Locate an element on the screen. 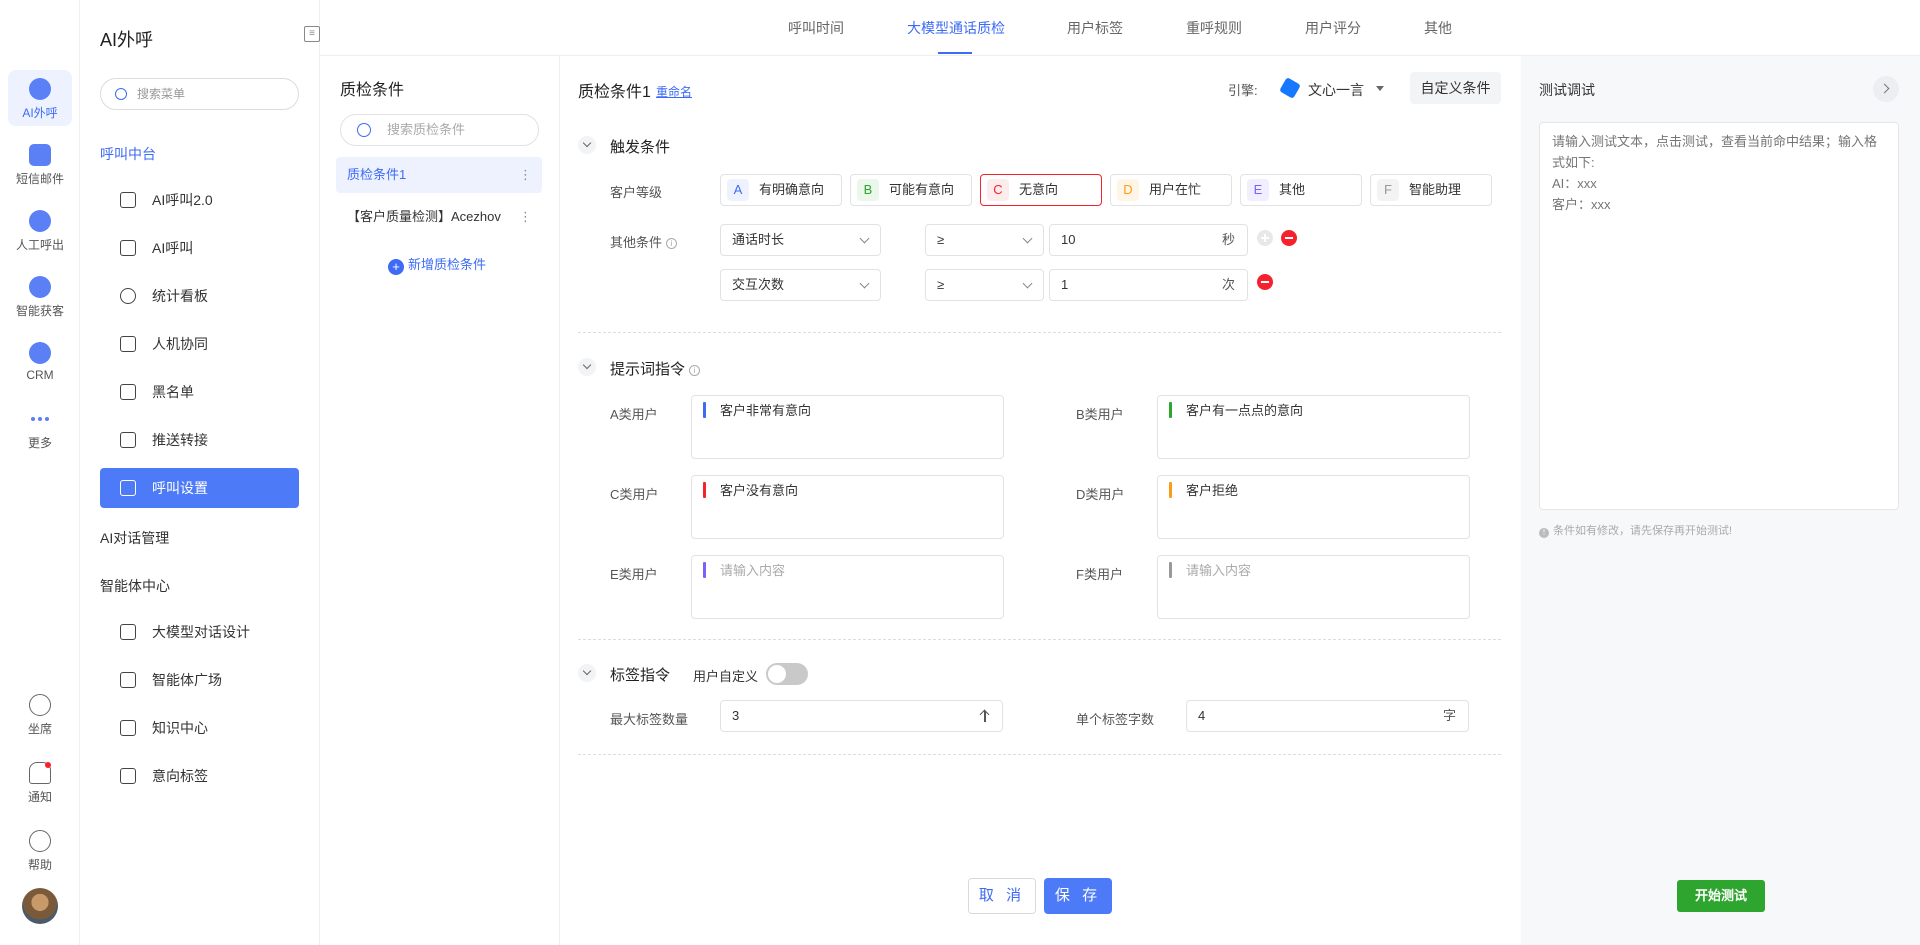  pie-chart-icon is located at coordinates (128, 296).